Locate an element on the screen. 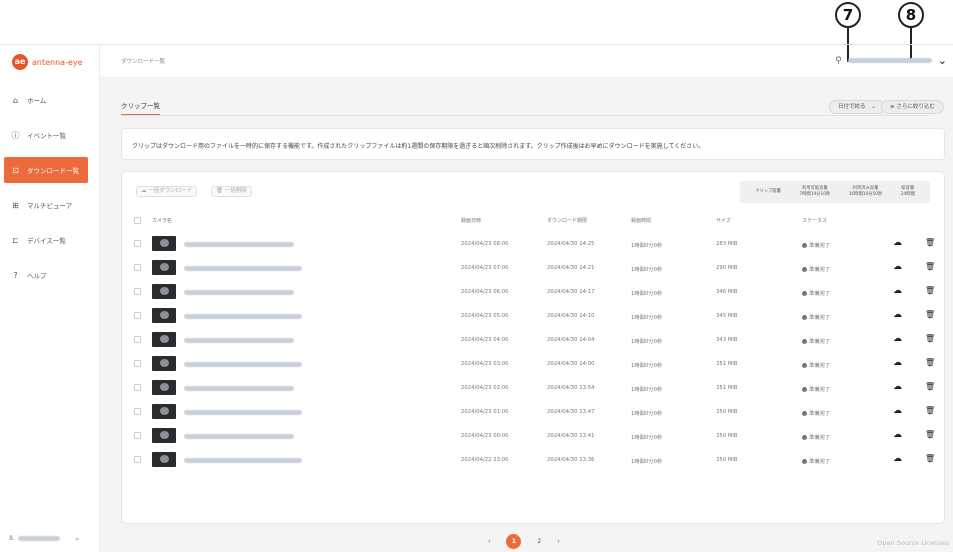 The image size is (953, 552). sidebar-item-1: ⓘ イベント一覧 is located at coordinates (50, 135).